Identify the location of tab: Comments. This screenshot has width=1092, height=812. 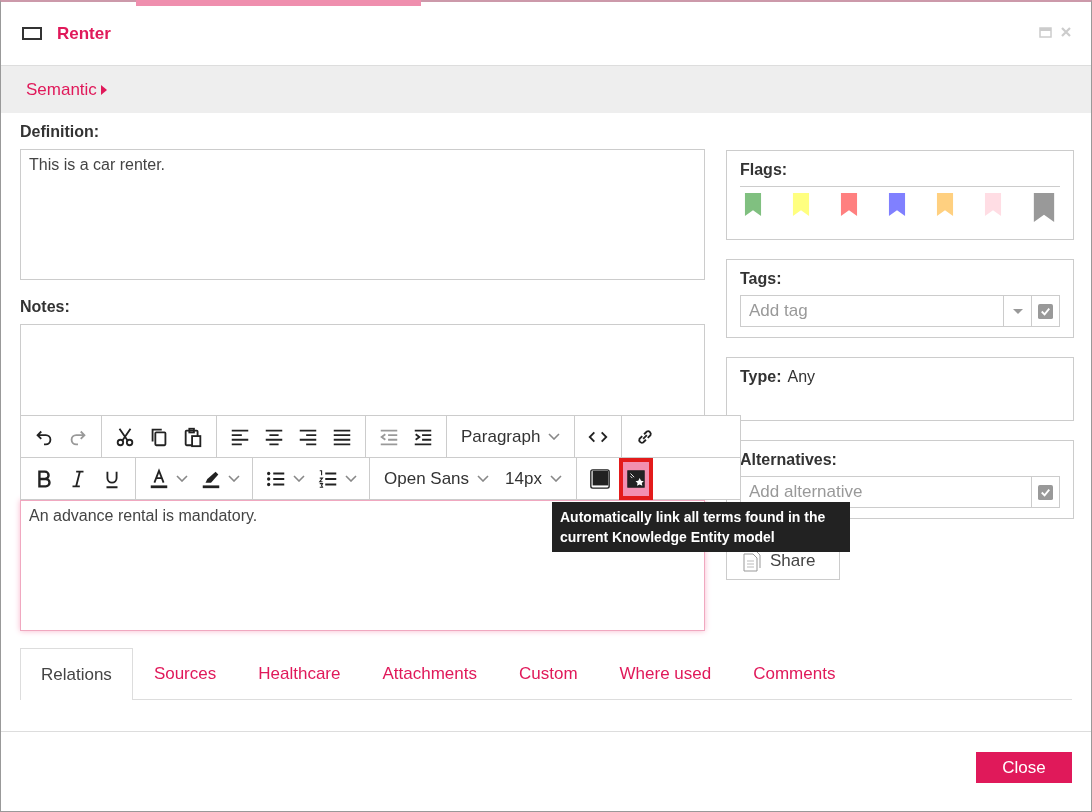
(794, 673).